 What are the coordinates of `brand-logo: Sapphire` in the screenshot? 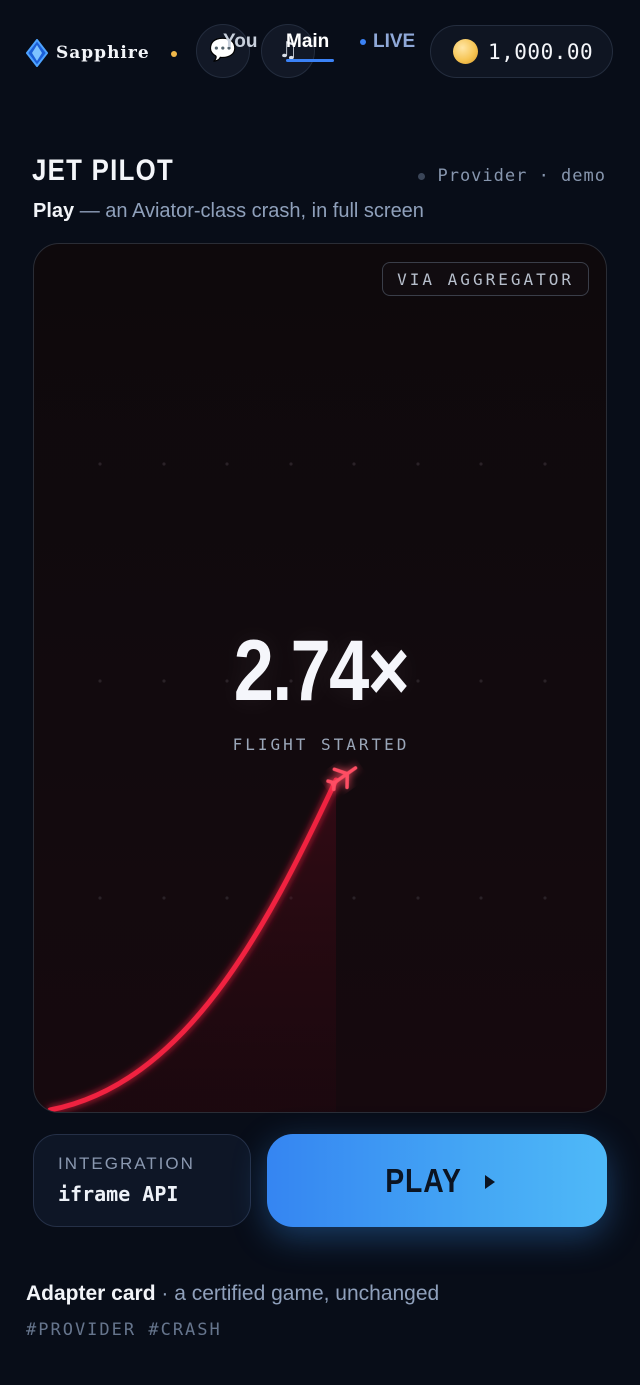 It's located at (88, 53).